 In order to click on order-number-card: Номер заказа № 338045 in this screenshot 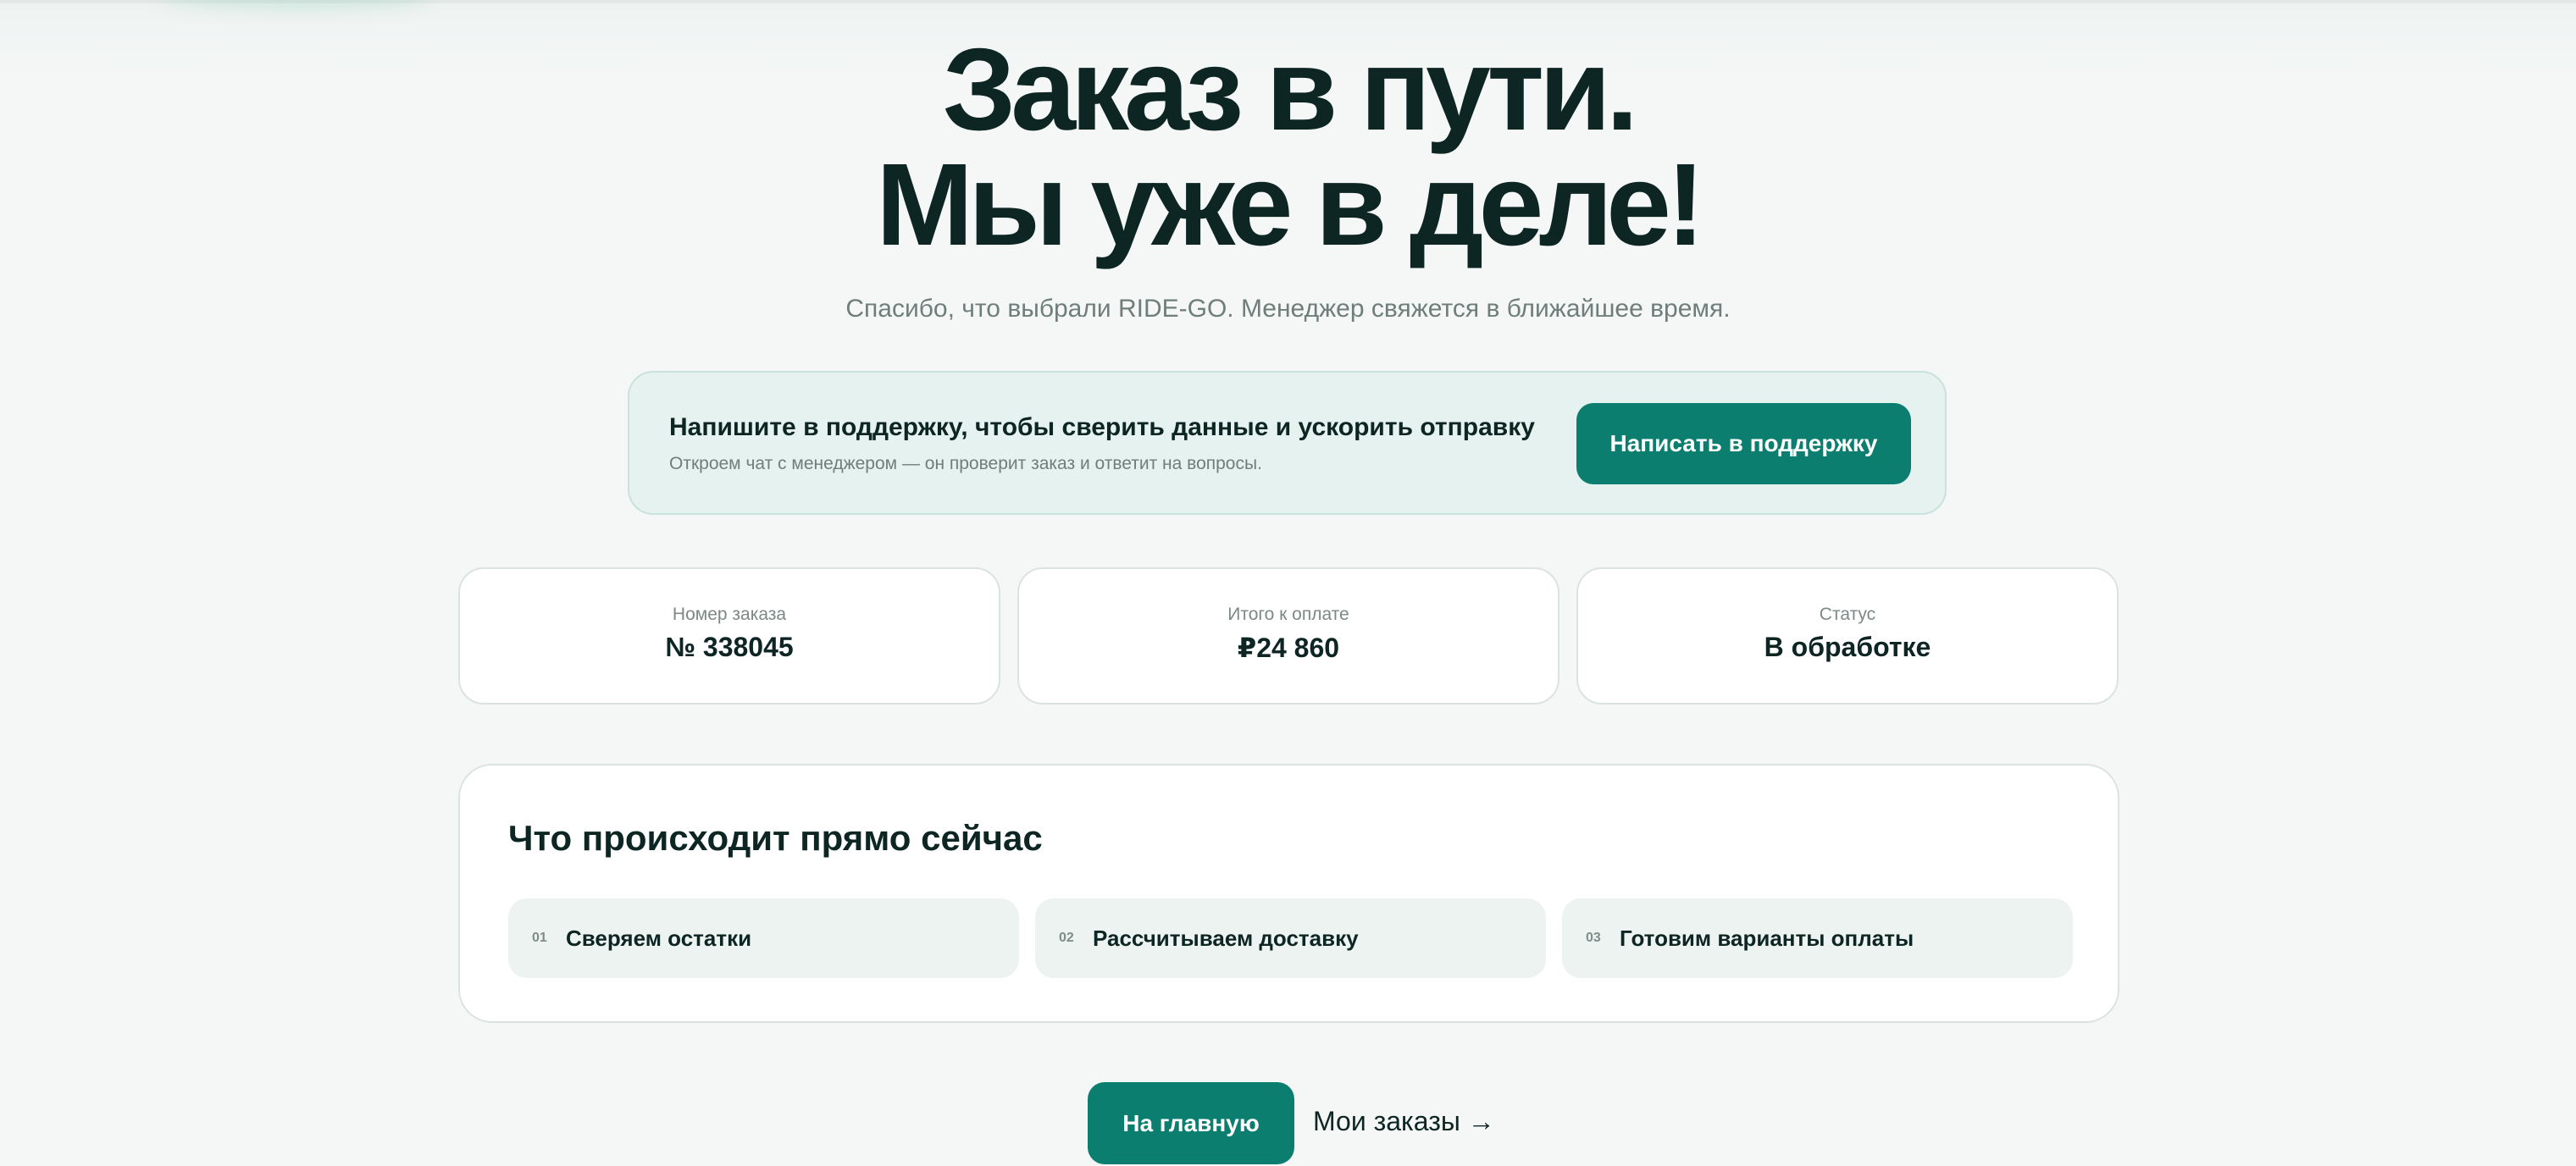, I will do `click(729, 636)`.